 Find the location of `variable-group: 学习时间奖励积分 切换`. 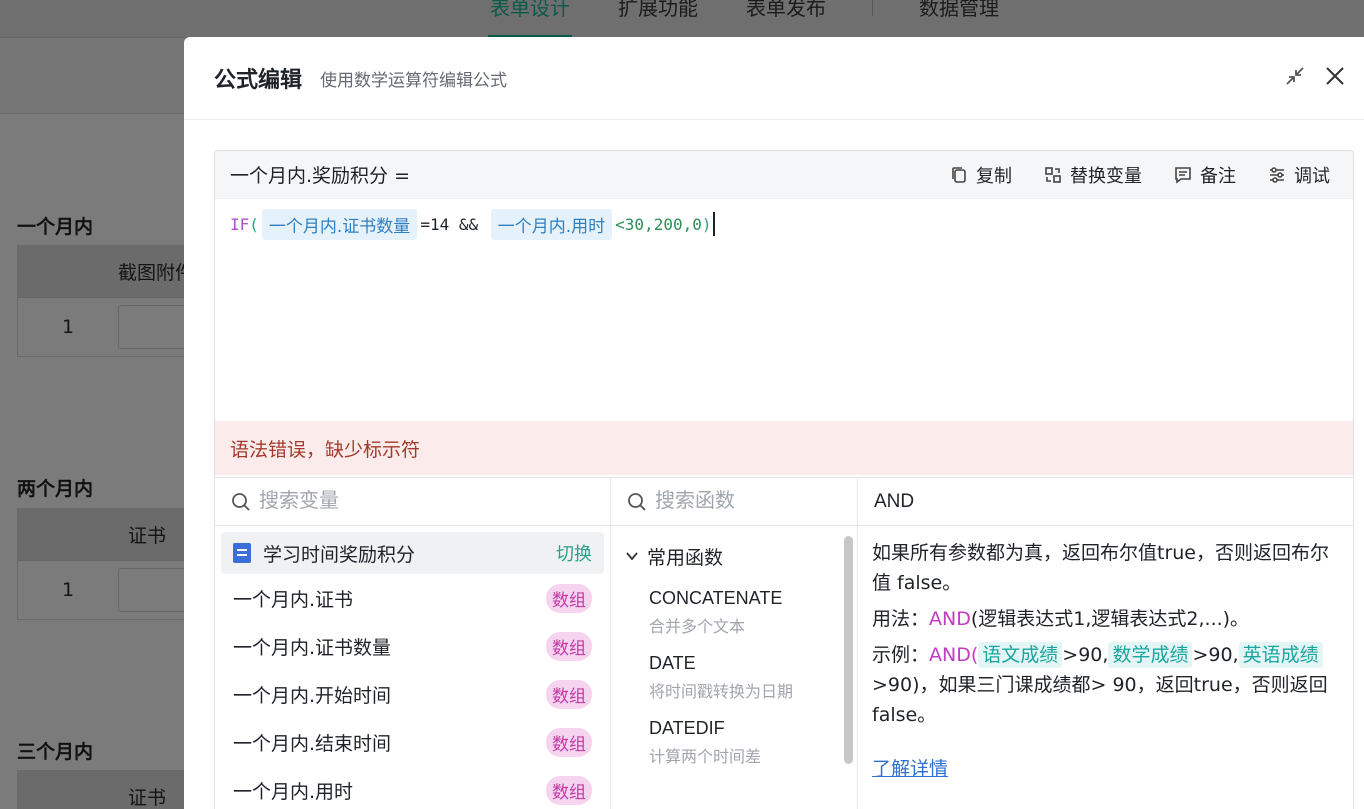

variable-group: 学习时间奖励积分 切换 is located at coordinates (412, 553).